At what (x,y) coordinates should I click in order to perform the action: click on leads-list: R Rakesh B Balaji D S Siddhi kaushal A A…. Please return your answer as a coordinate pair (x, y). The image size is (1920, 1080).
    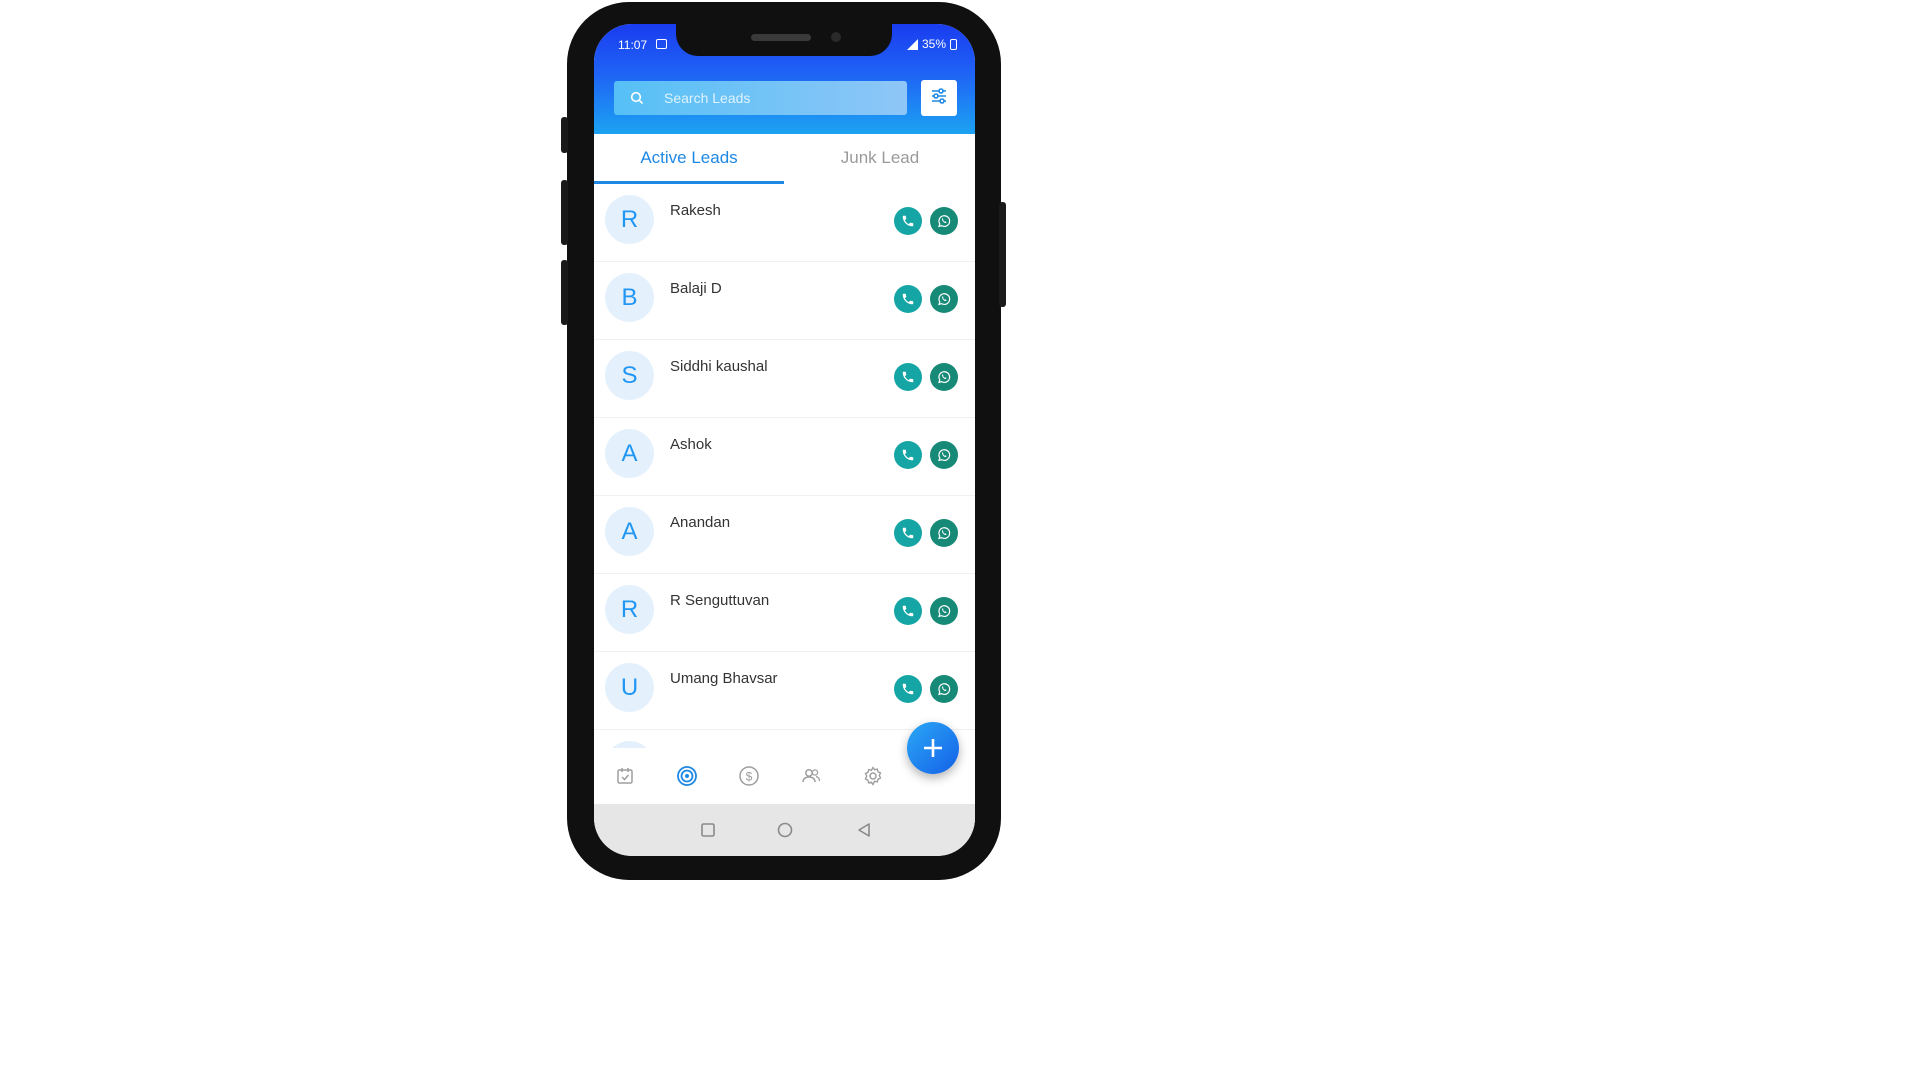
    Looking at the image, I should click on (784, 466).